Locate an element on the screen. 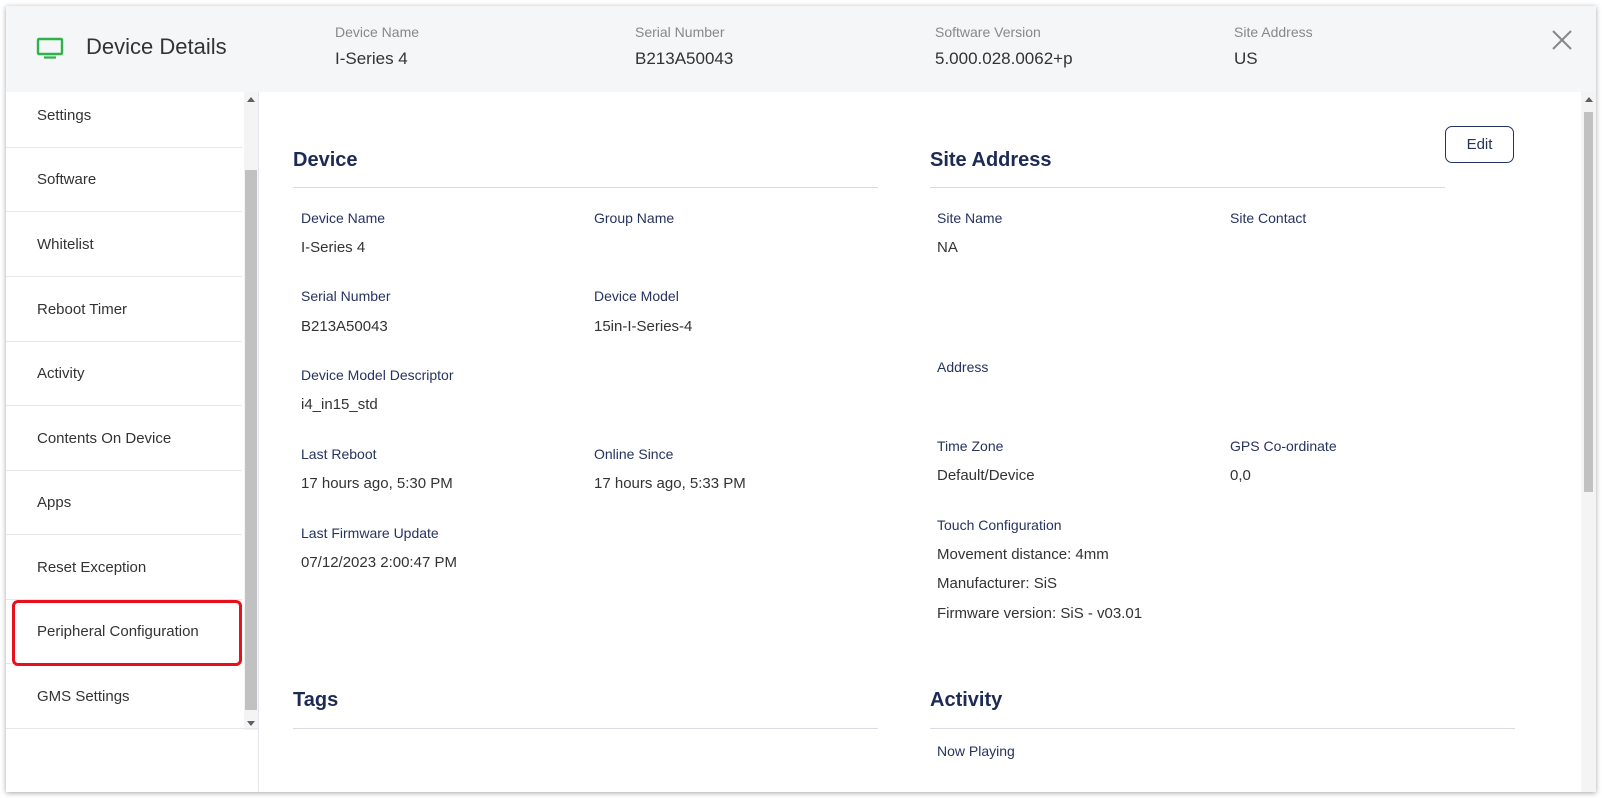  sidebar-item-gms-settings: GMS Settings is located at coordinates (124, 697).